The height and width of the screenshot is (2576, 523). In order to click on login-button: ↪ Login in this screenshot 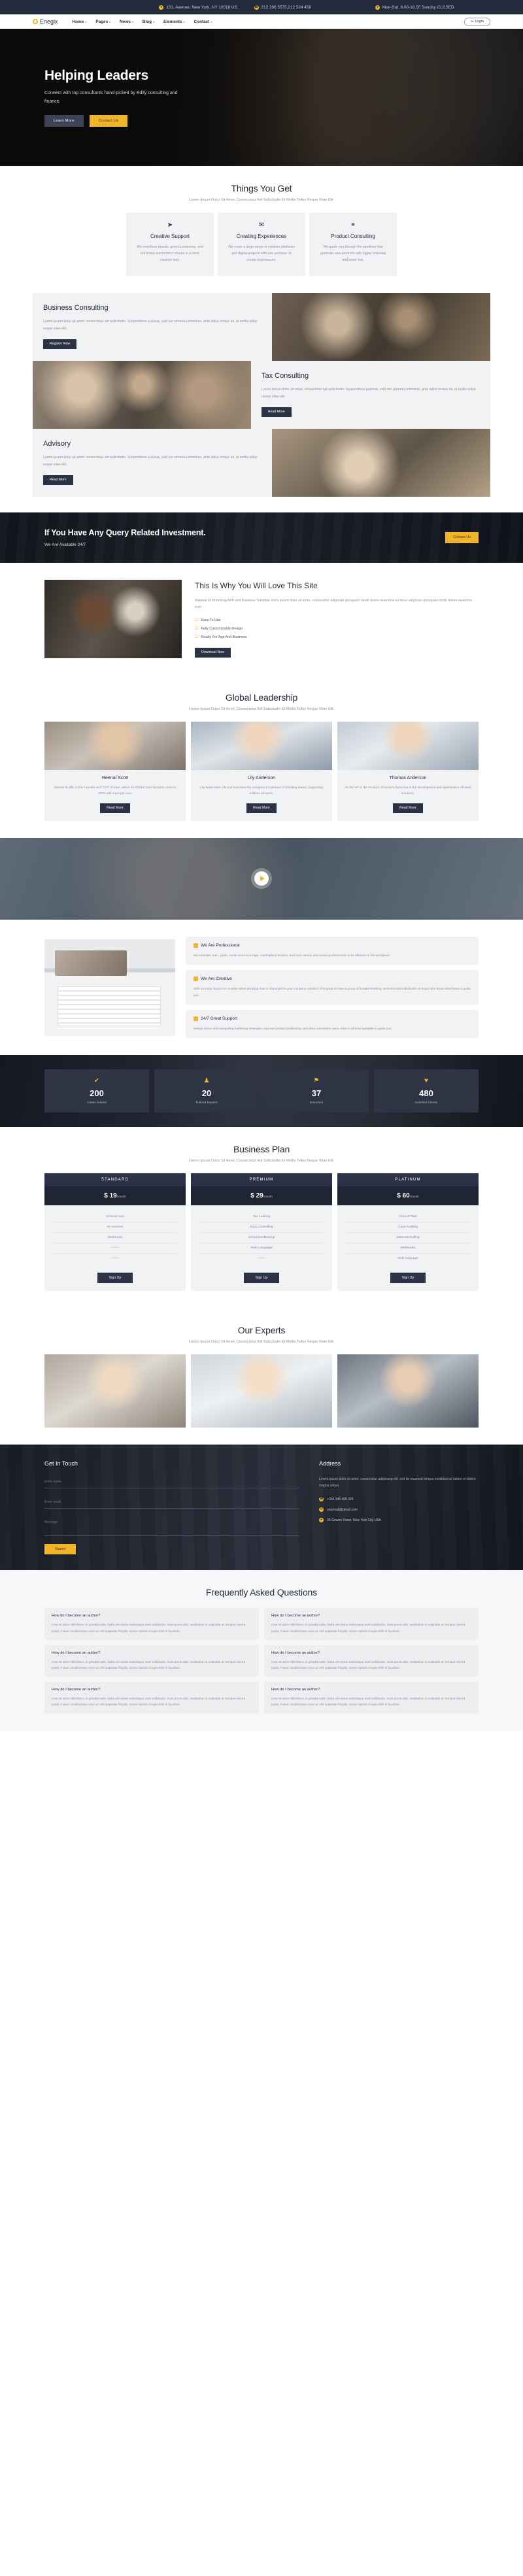, I will do `click(477, 22)`.